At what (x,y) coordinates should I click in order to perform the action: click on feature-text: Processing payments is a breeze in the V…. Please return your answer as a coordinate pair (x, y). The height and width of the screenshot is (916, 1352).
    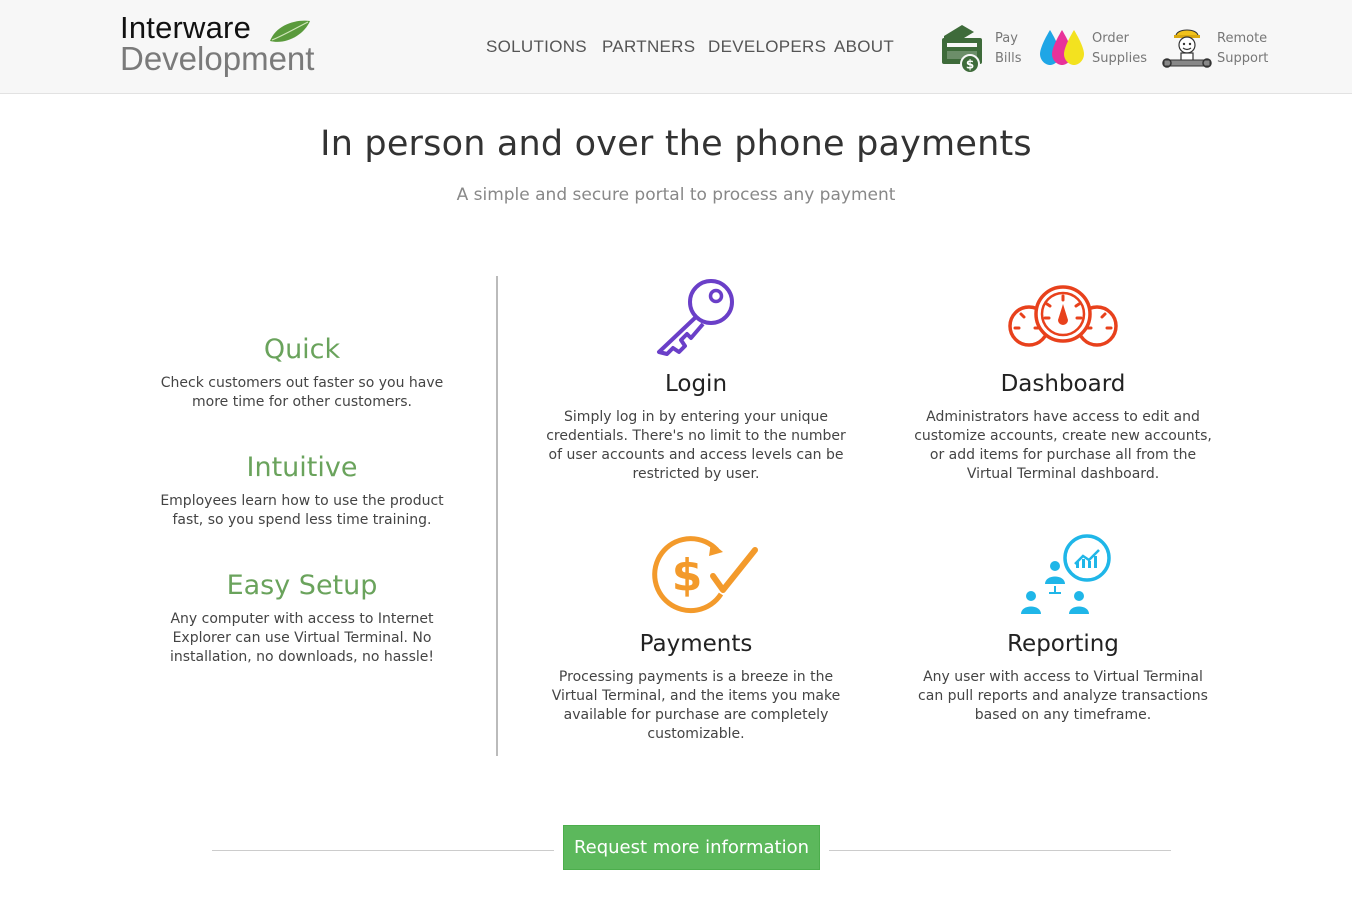
    Looking at the image, I should click on (696, 705).